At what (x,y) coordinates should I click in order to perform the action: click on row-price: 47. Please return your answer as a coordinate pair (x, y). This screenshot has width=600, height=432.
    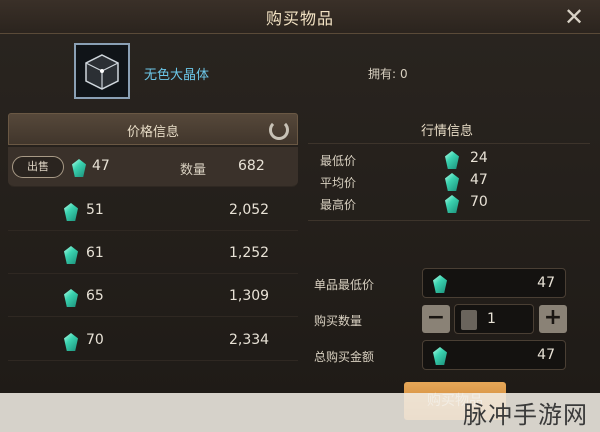
    Looking at the image, I should click on (101, 166).